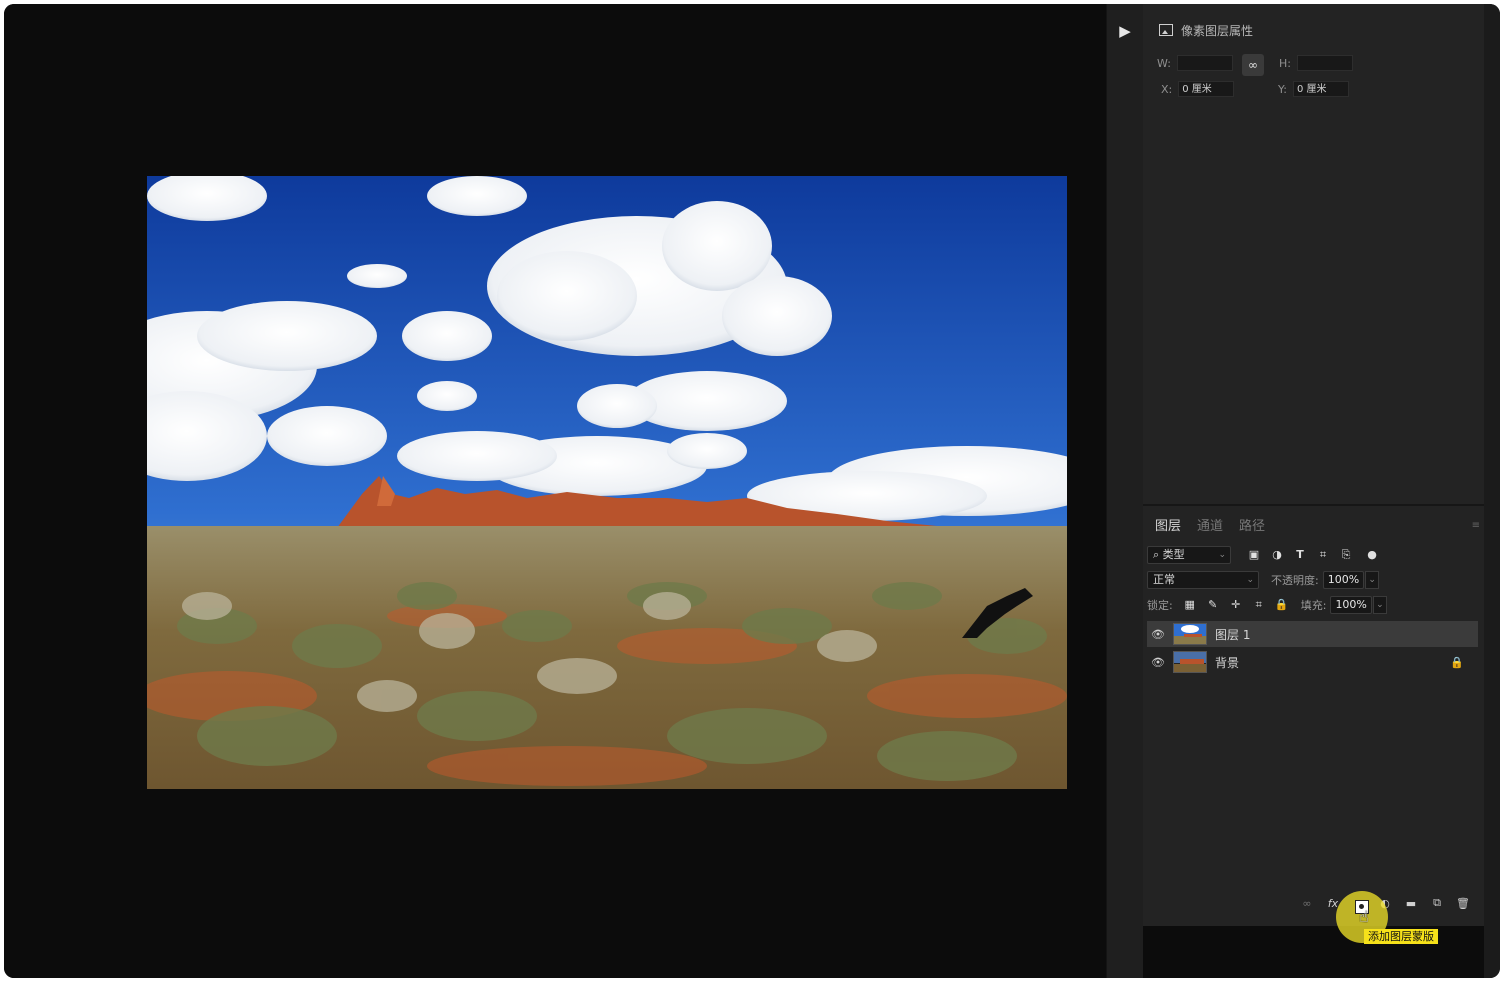 The height and width of the screenshot is (982, 1504). Describe the element at coordinates (1264, 555) in the screenshot. I see `filter-row: ⌕ 类型 ⌄ ▣ ◑ T ⌗ ⎘ ●` at that location.